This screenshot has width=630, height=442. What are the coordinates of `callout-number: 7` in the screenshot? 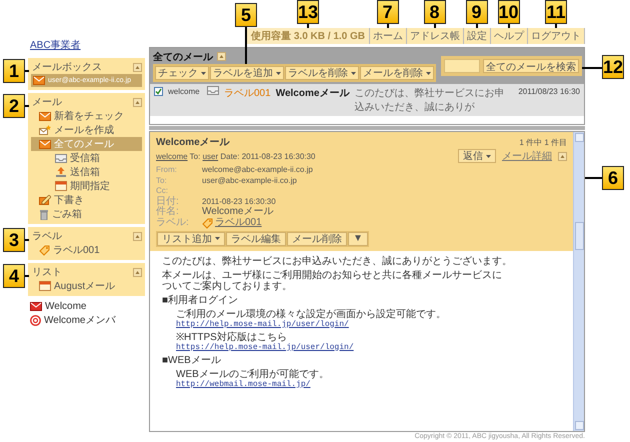 It's located at (387, 12).